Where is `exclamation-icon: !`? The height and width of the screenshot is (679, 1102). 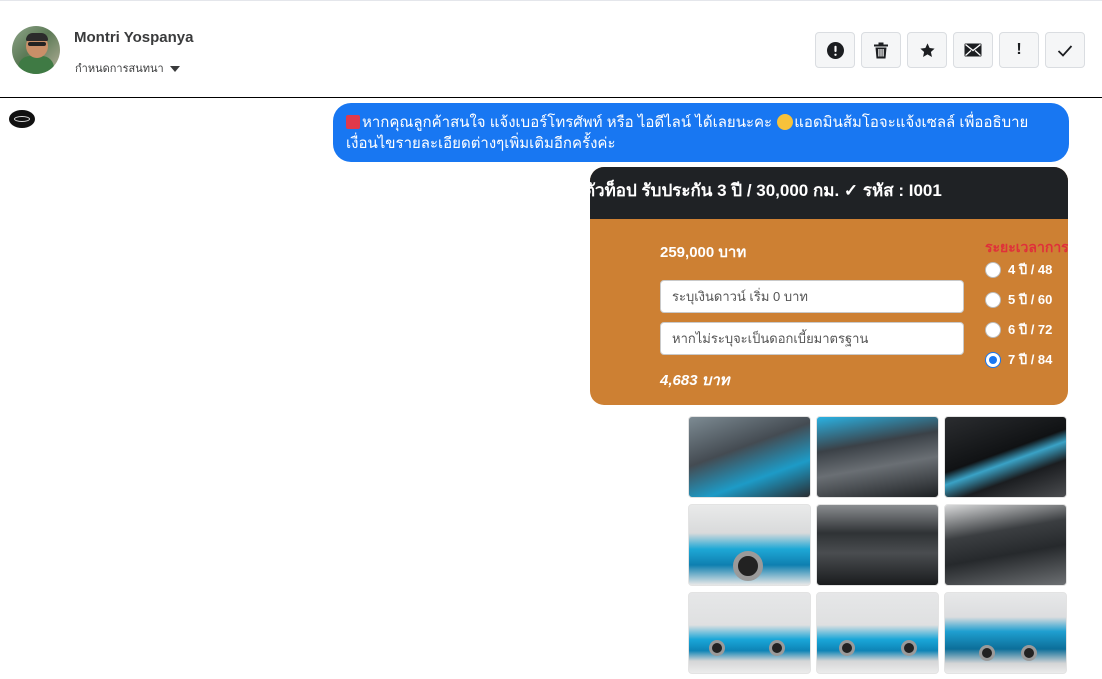 exclamation-icon: ! is located at coordinates (1019, 49).